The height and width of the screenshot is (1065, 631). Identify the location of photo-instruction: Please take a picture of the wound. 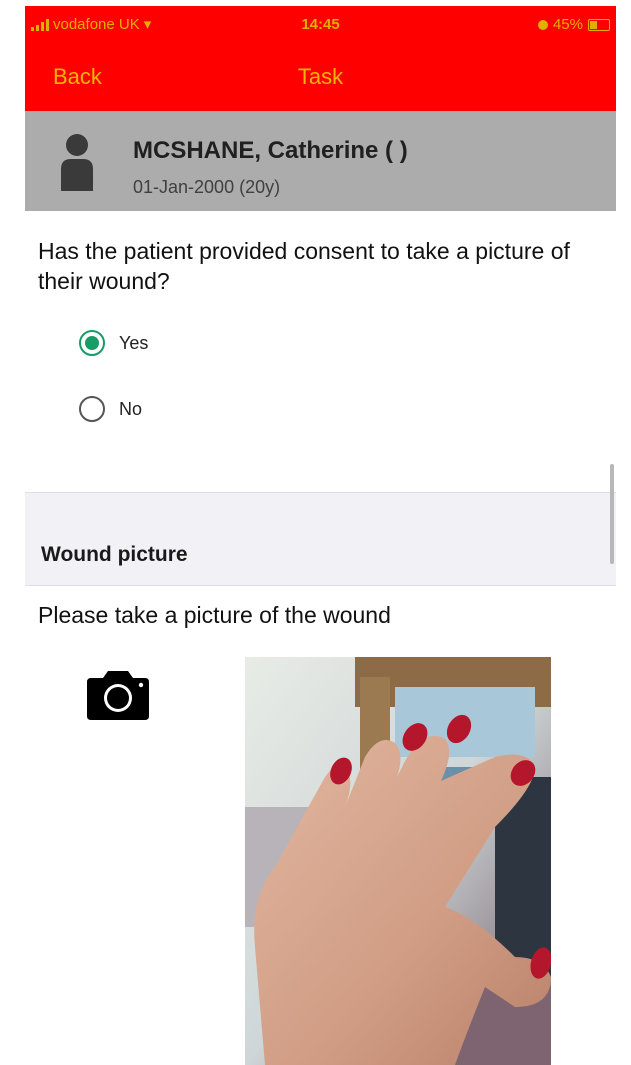
(214, 615).